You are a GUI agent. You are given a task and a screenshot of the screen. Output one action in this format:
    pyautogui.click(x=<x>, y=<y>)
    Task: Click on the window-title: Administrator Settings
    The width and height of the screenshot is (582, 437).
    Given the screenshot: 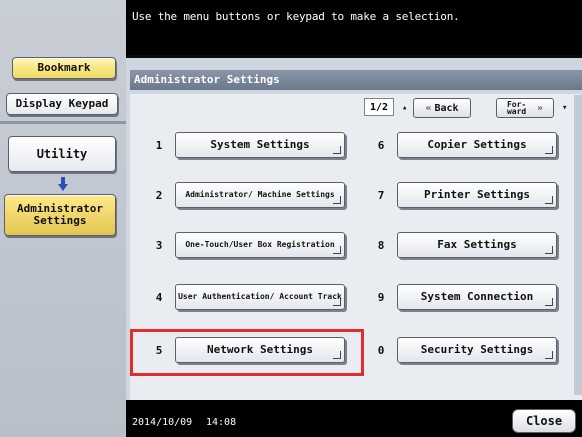 What is the action you would take?
    pyautogui.click(x=356, y=80)
    